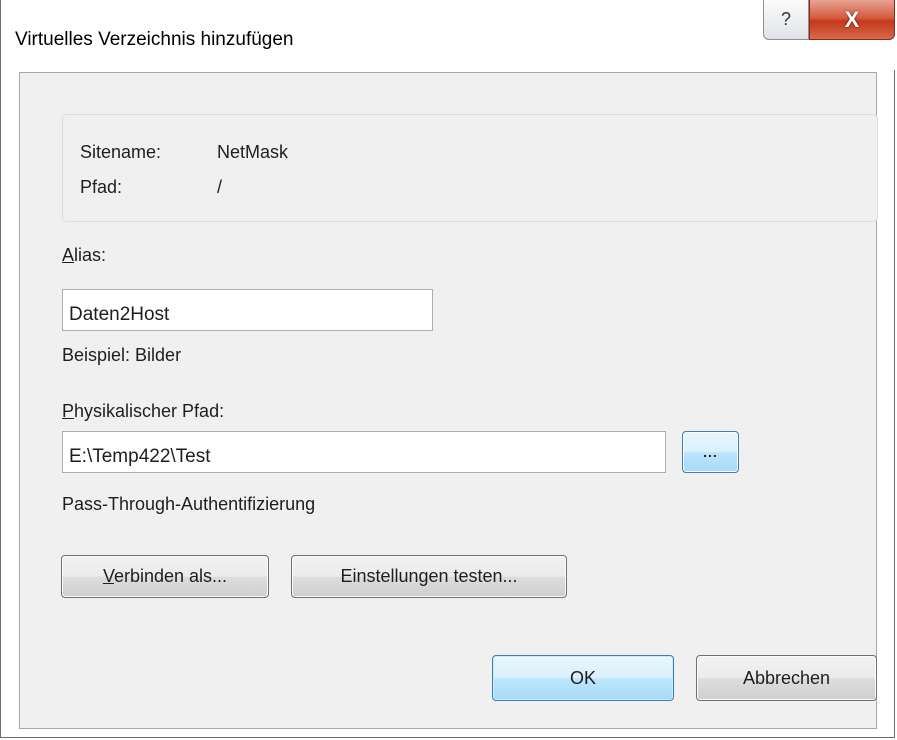 The image size is (897, 740). I want to click on alias-input, so click(247, 310).